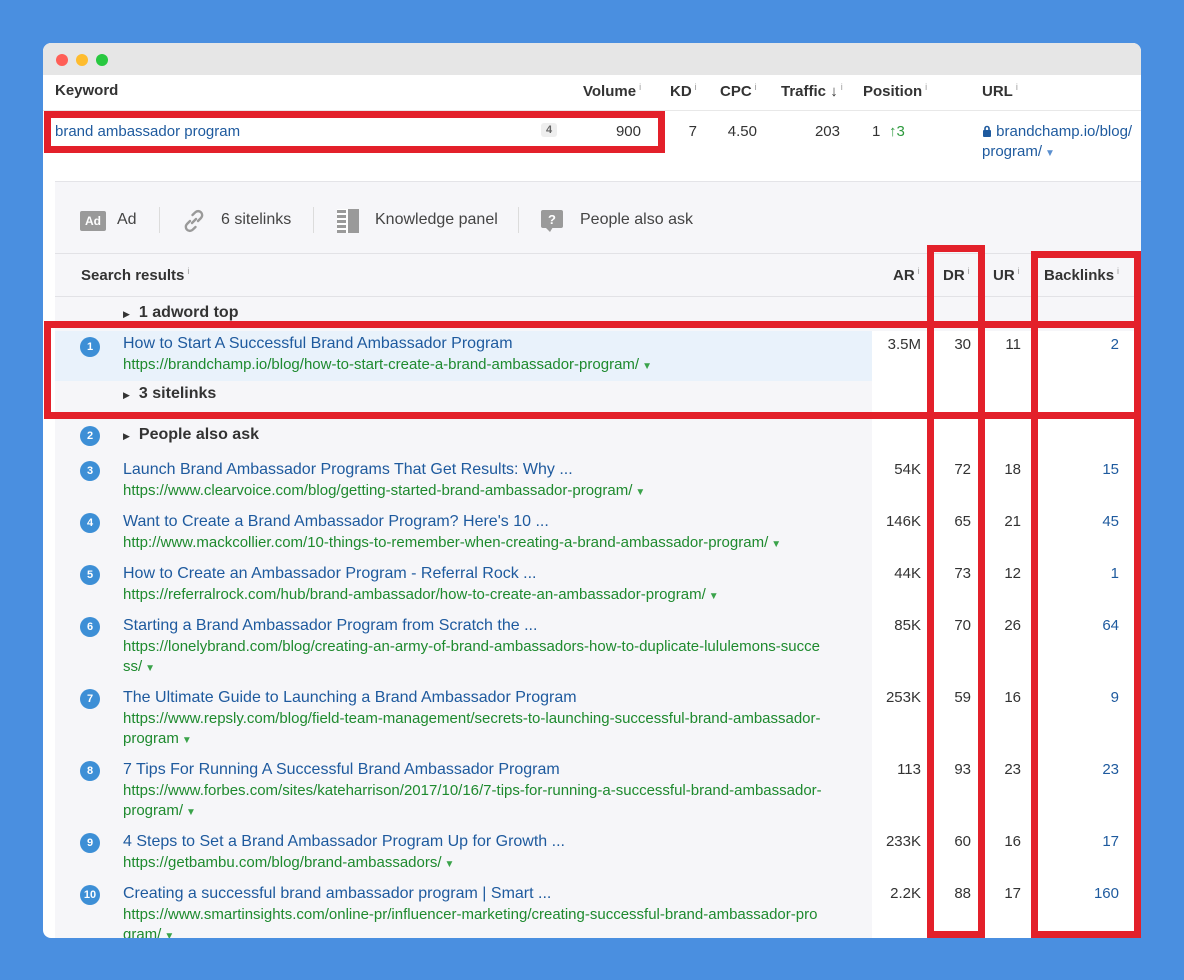 Image resolution: width=1184 pixels, height=980 pixels. What do you see at coordinates (1012, 573) in the screenshot?
I see `ur-value: 12` at bounding box center [1012, 573].